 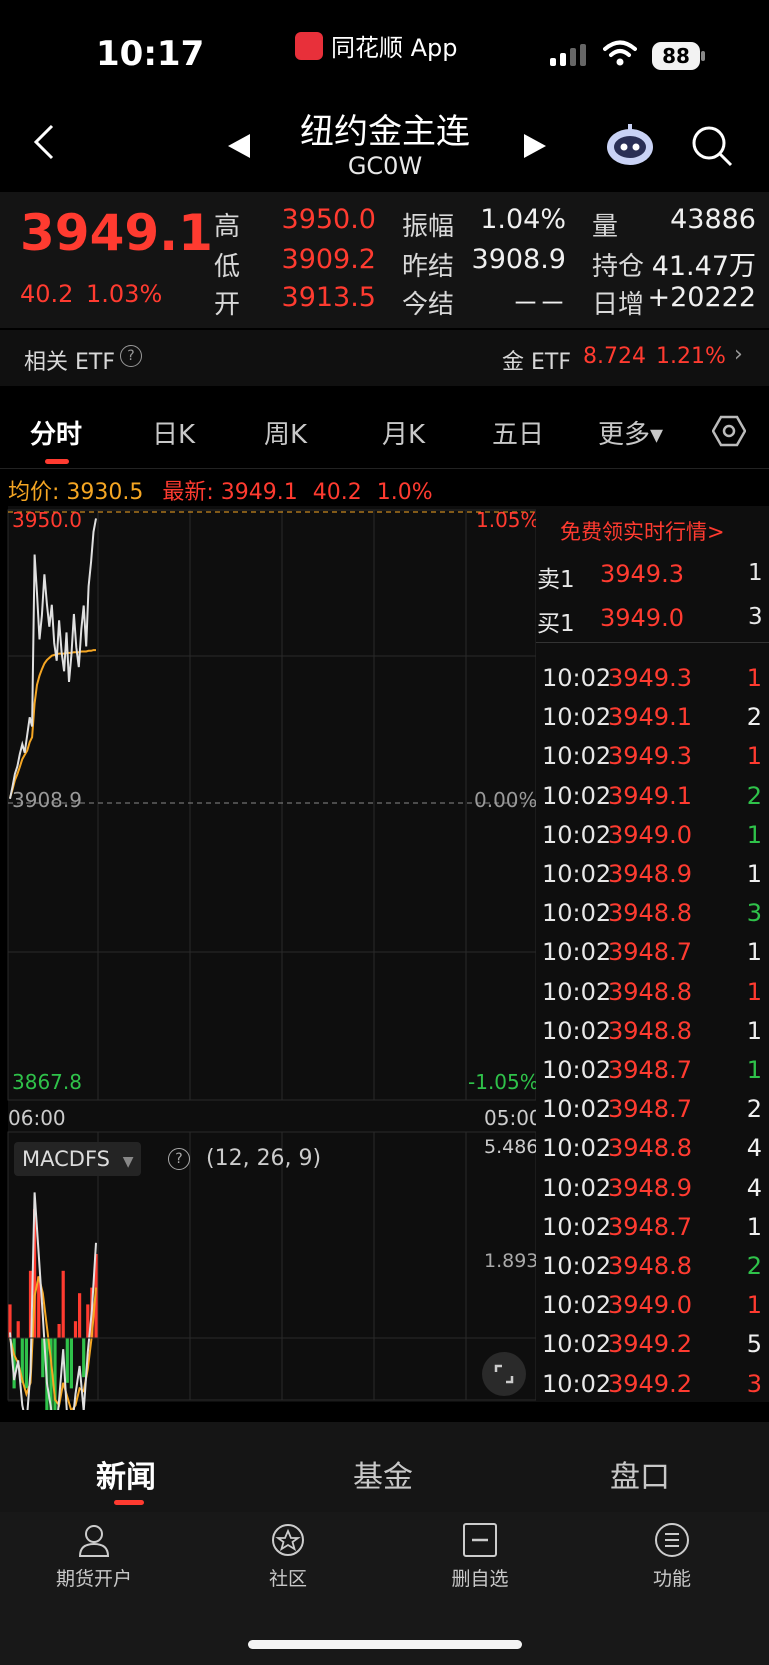 I want to click on ai-assistant-icon, so click(x=630, y=145).